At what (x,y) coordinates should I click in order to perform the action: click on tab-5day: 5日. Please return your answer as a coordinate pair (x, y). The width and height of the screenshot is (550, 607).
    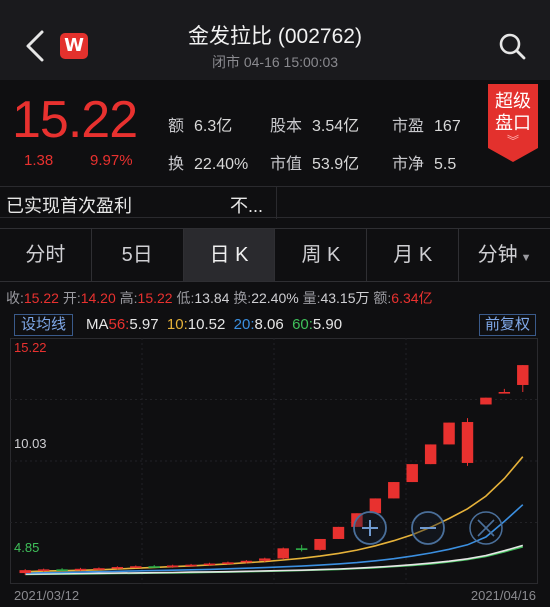
    Looking at the image, I should click on (138, 255).